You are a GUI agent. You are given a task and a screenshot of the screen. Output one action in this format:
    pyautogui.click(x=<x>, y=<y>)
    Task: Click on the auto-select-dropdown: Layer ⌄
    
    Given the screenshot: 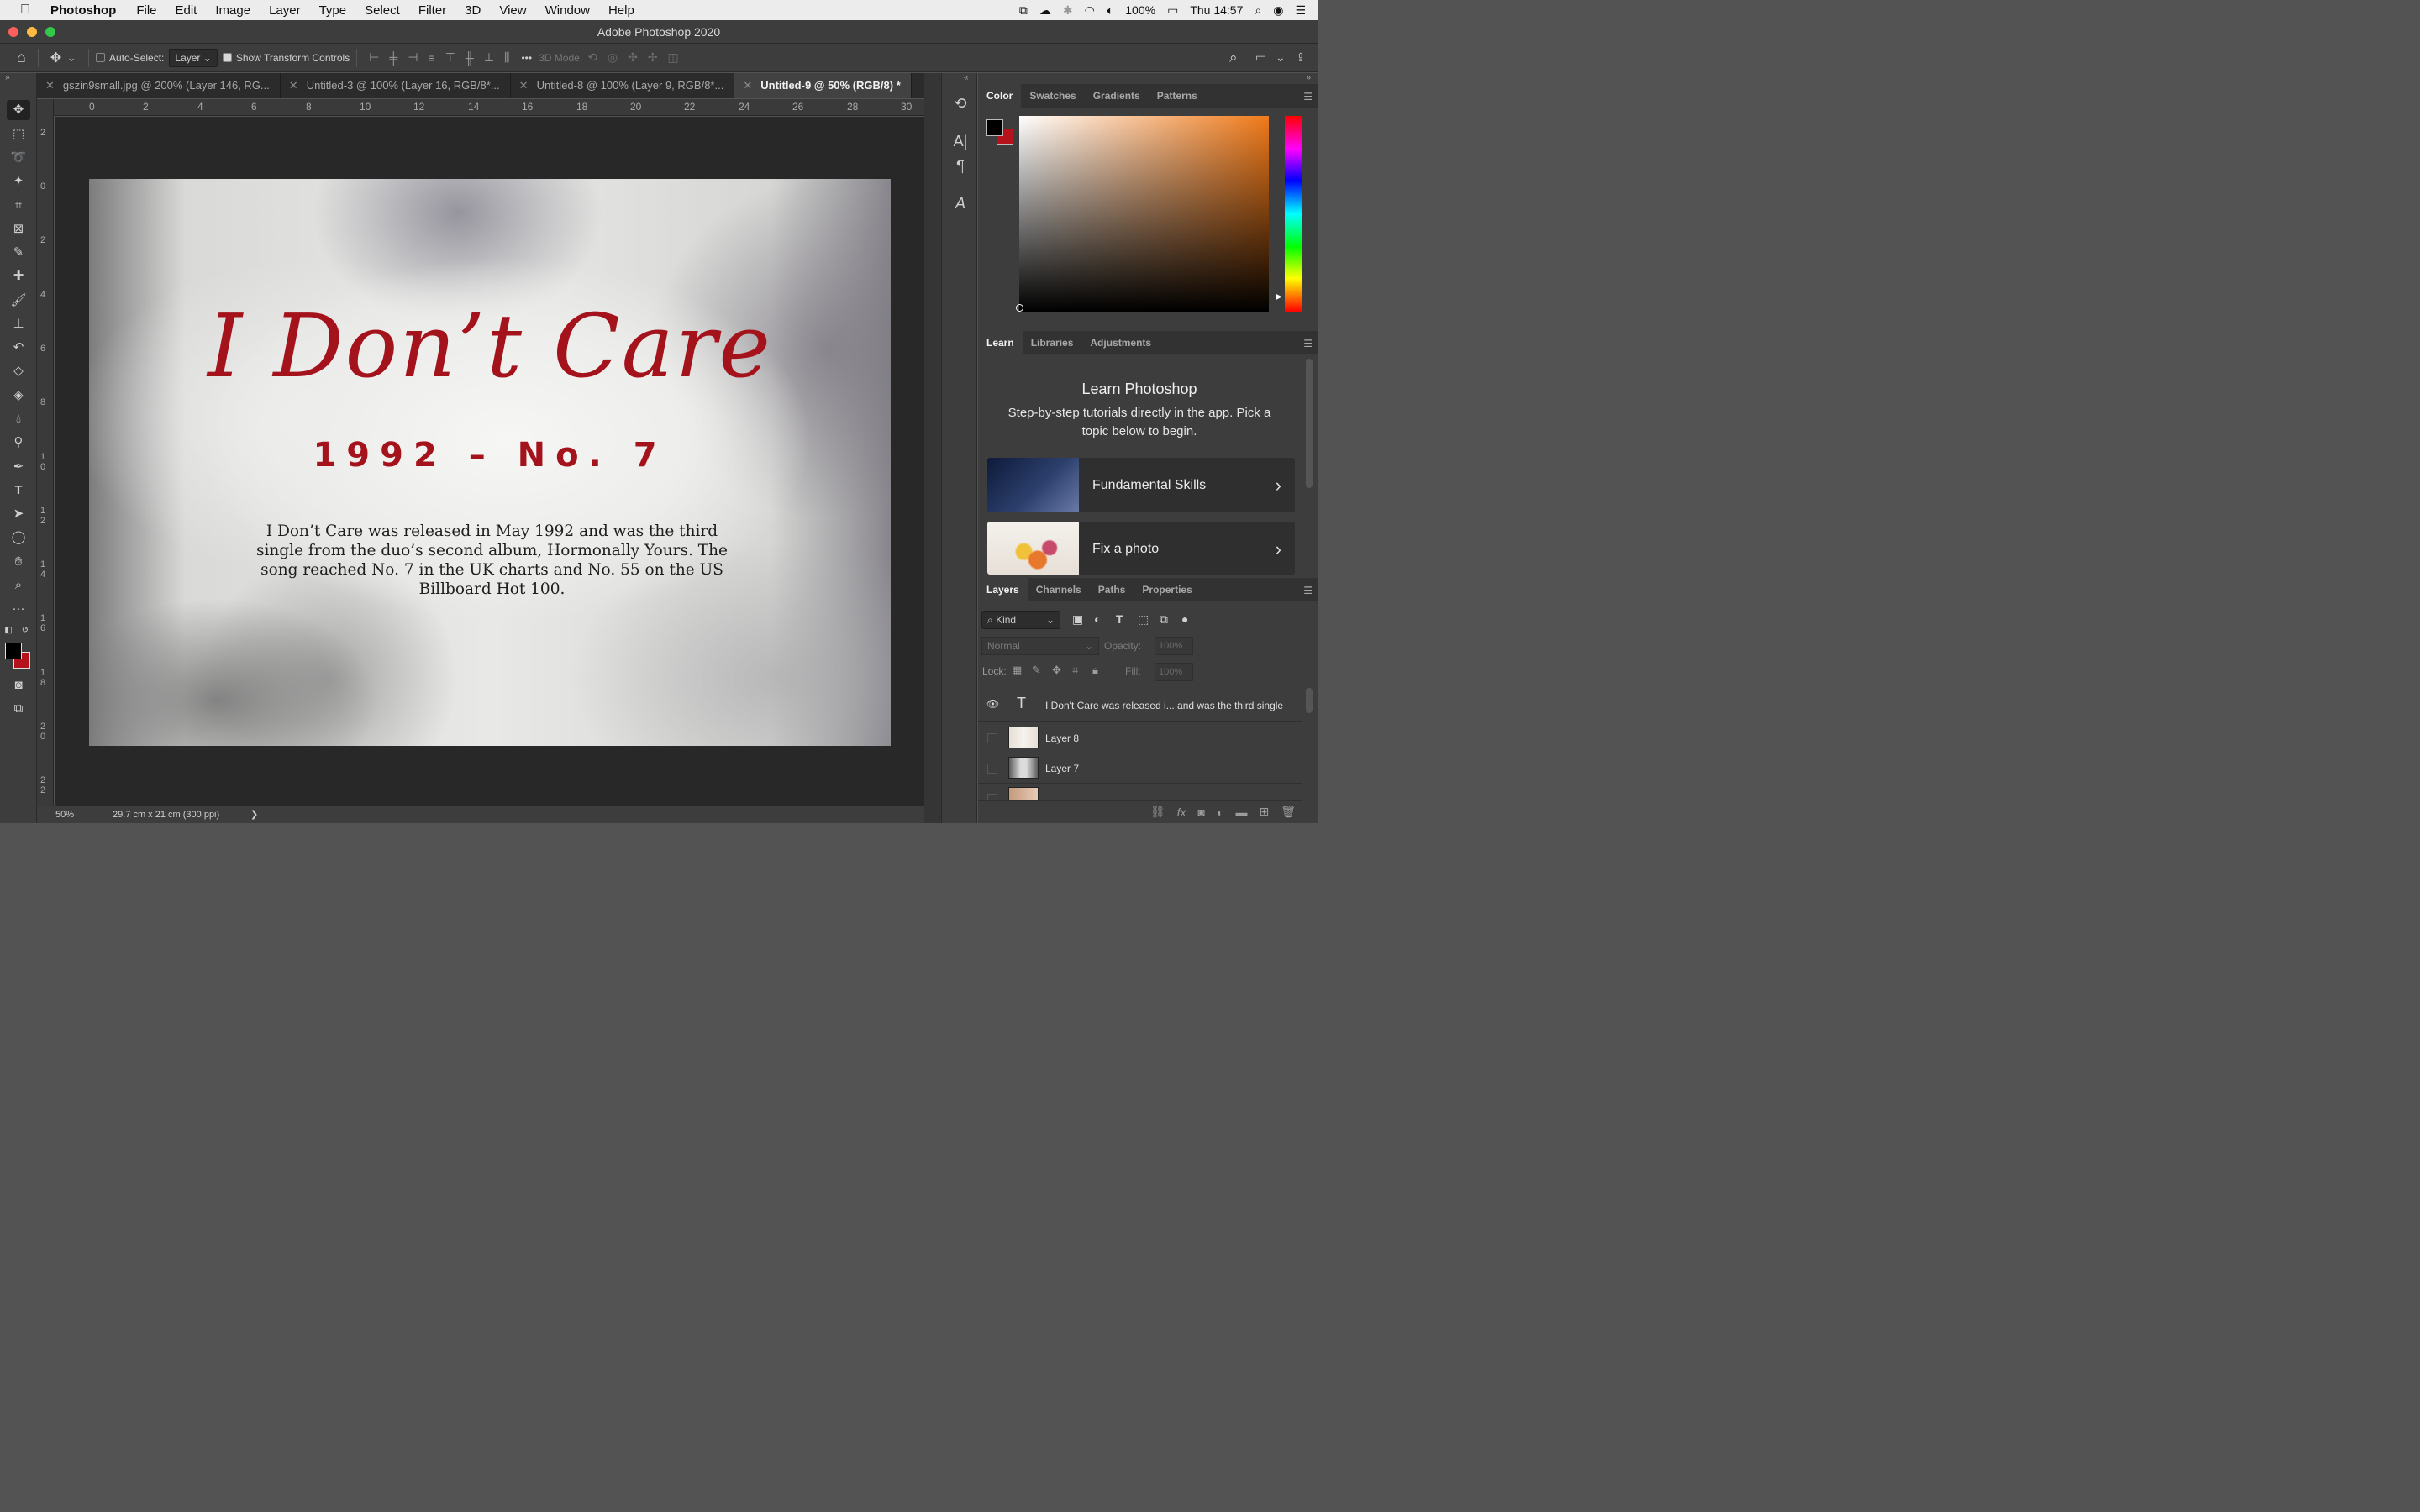 What is the action you would take?
    pyautogui.click(x=193, y=57)
    